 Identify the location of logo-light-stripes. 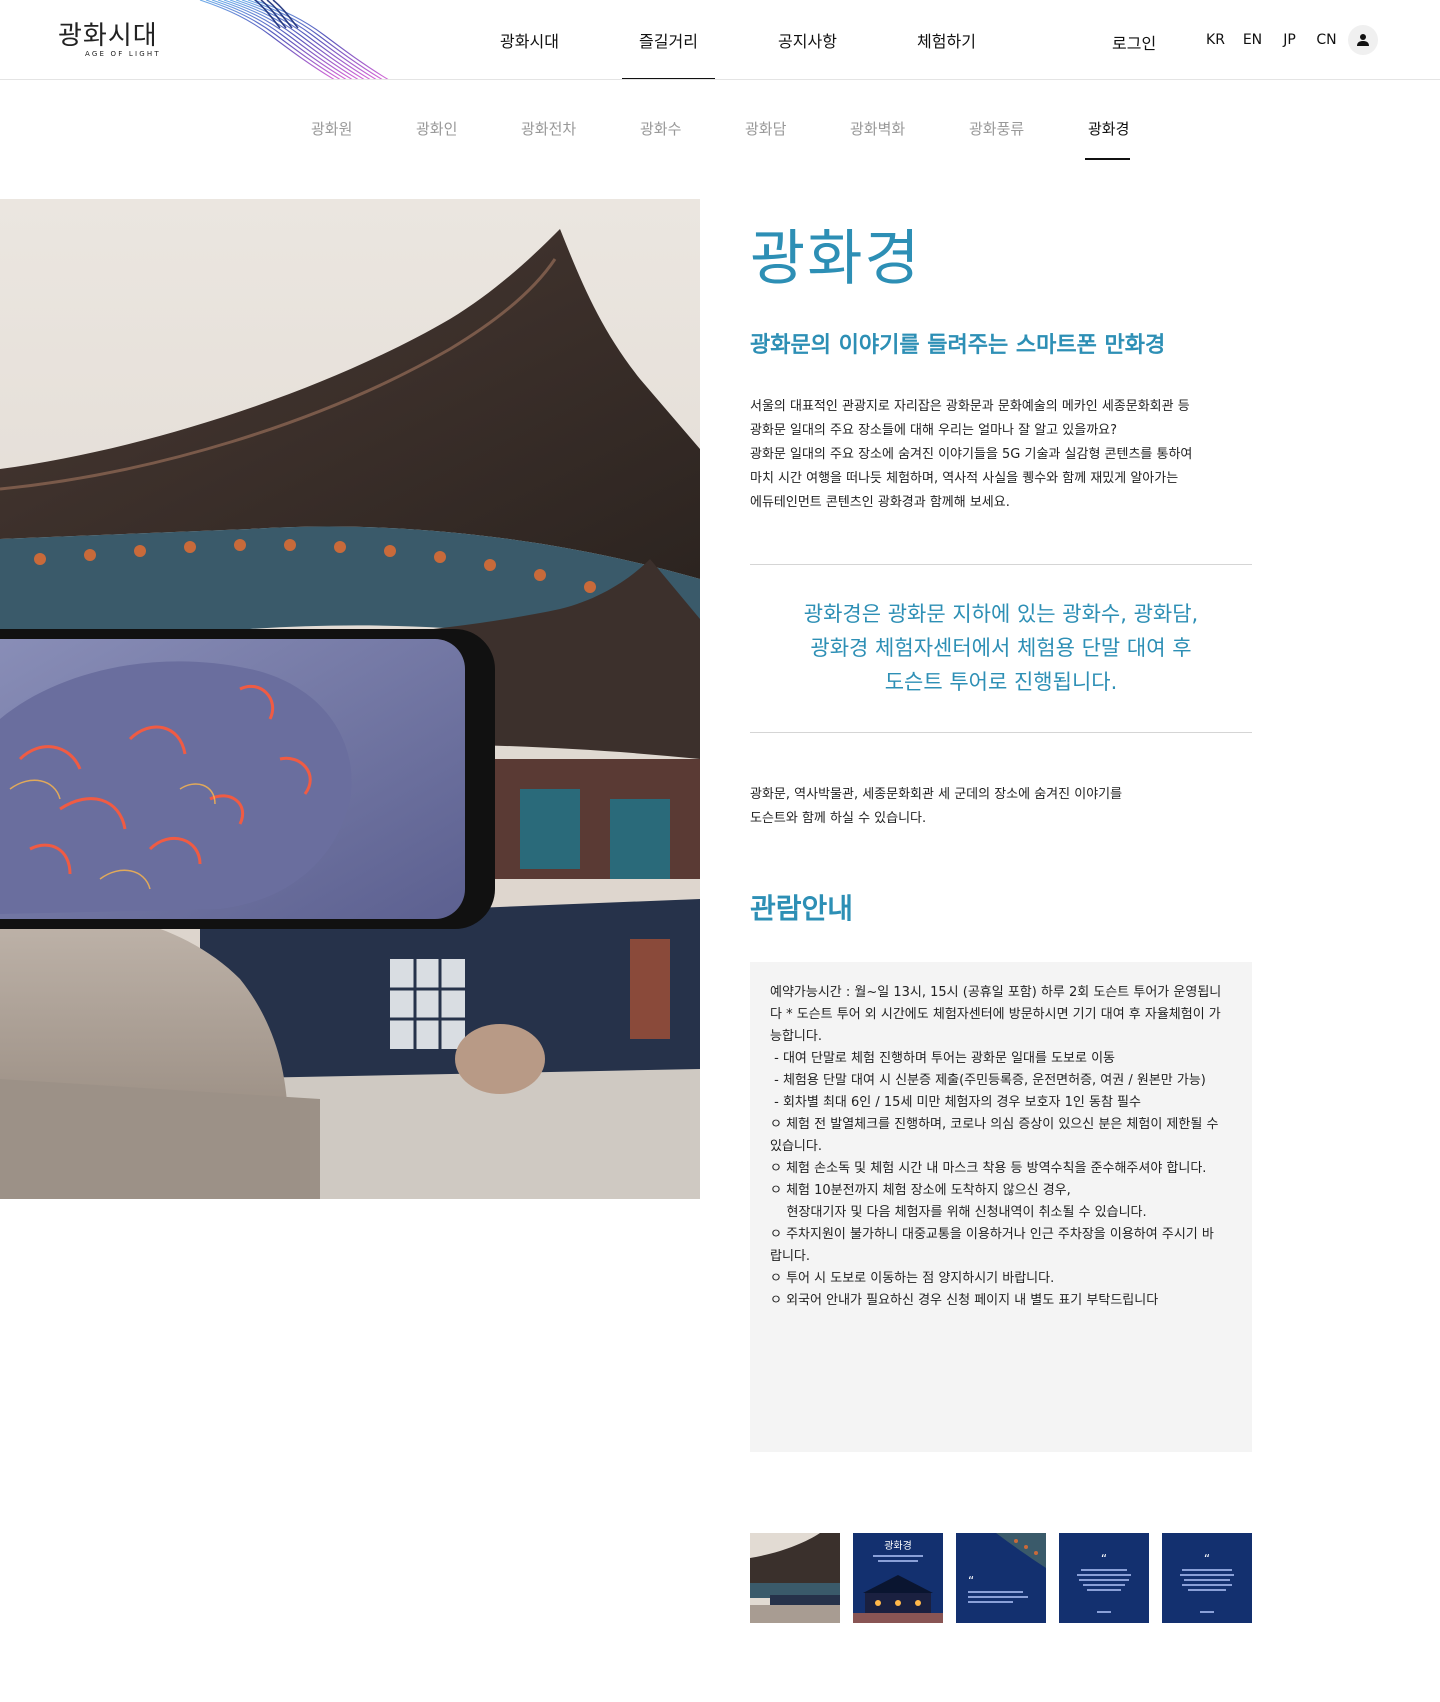
(294, 39).